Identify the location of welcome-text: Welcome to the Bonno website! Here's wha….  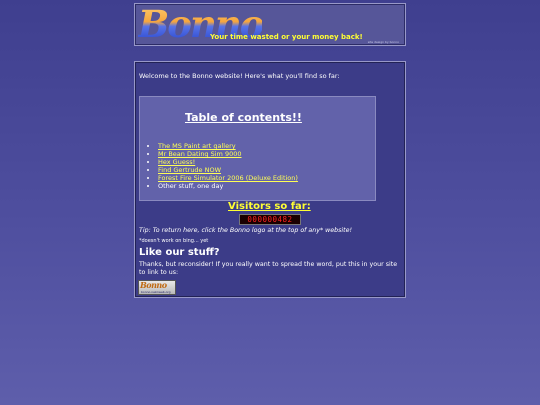
(239, 76).